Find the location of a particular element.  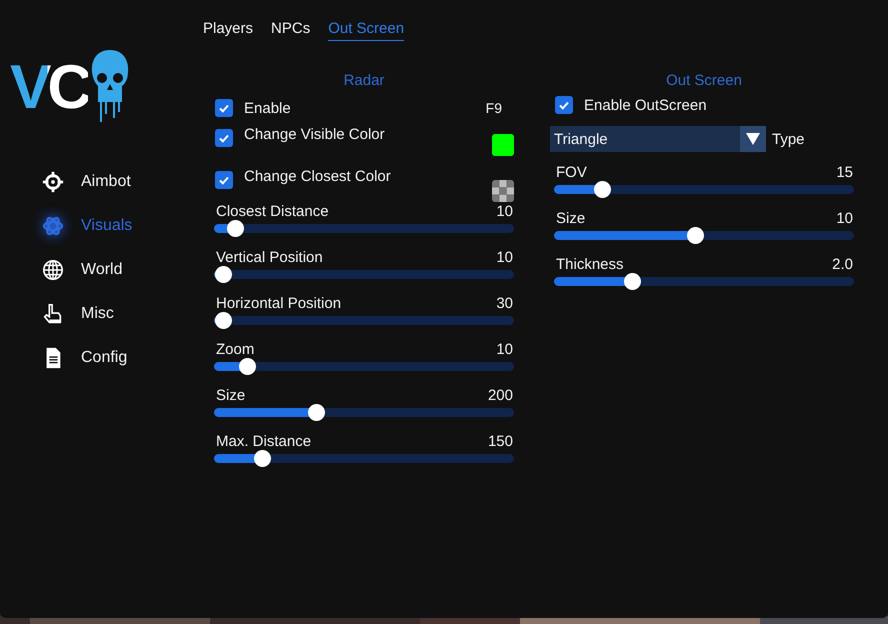

slider-label: FOV is located at coordinates (571, 172).